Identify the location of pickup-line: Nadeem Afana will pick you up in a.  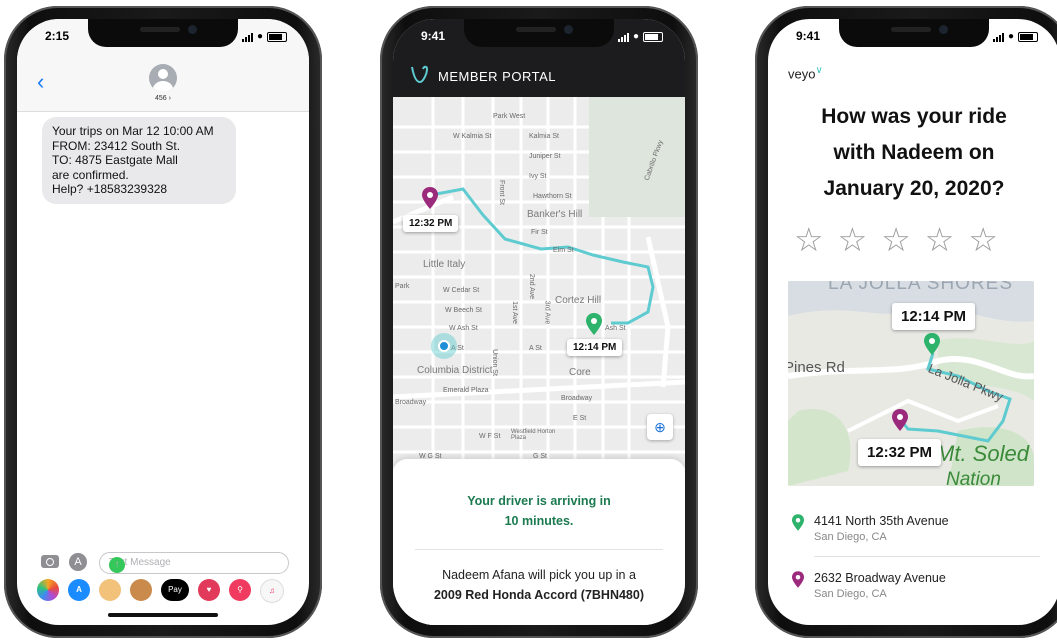
(539, 575).